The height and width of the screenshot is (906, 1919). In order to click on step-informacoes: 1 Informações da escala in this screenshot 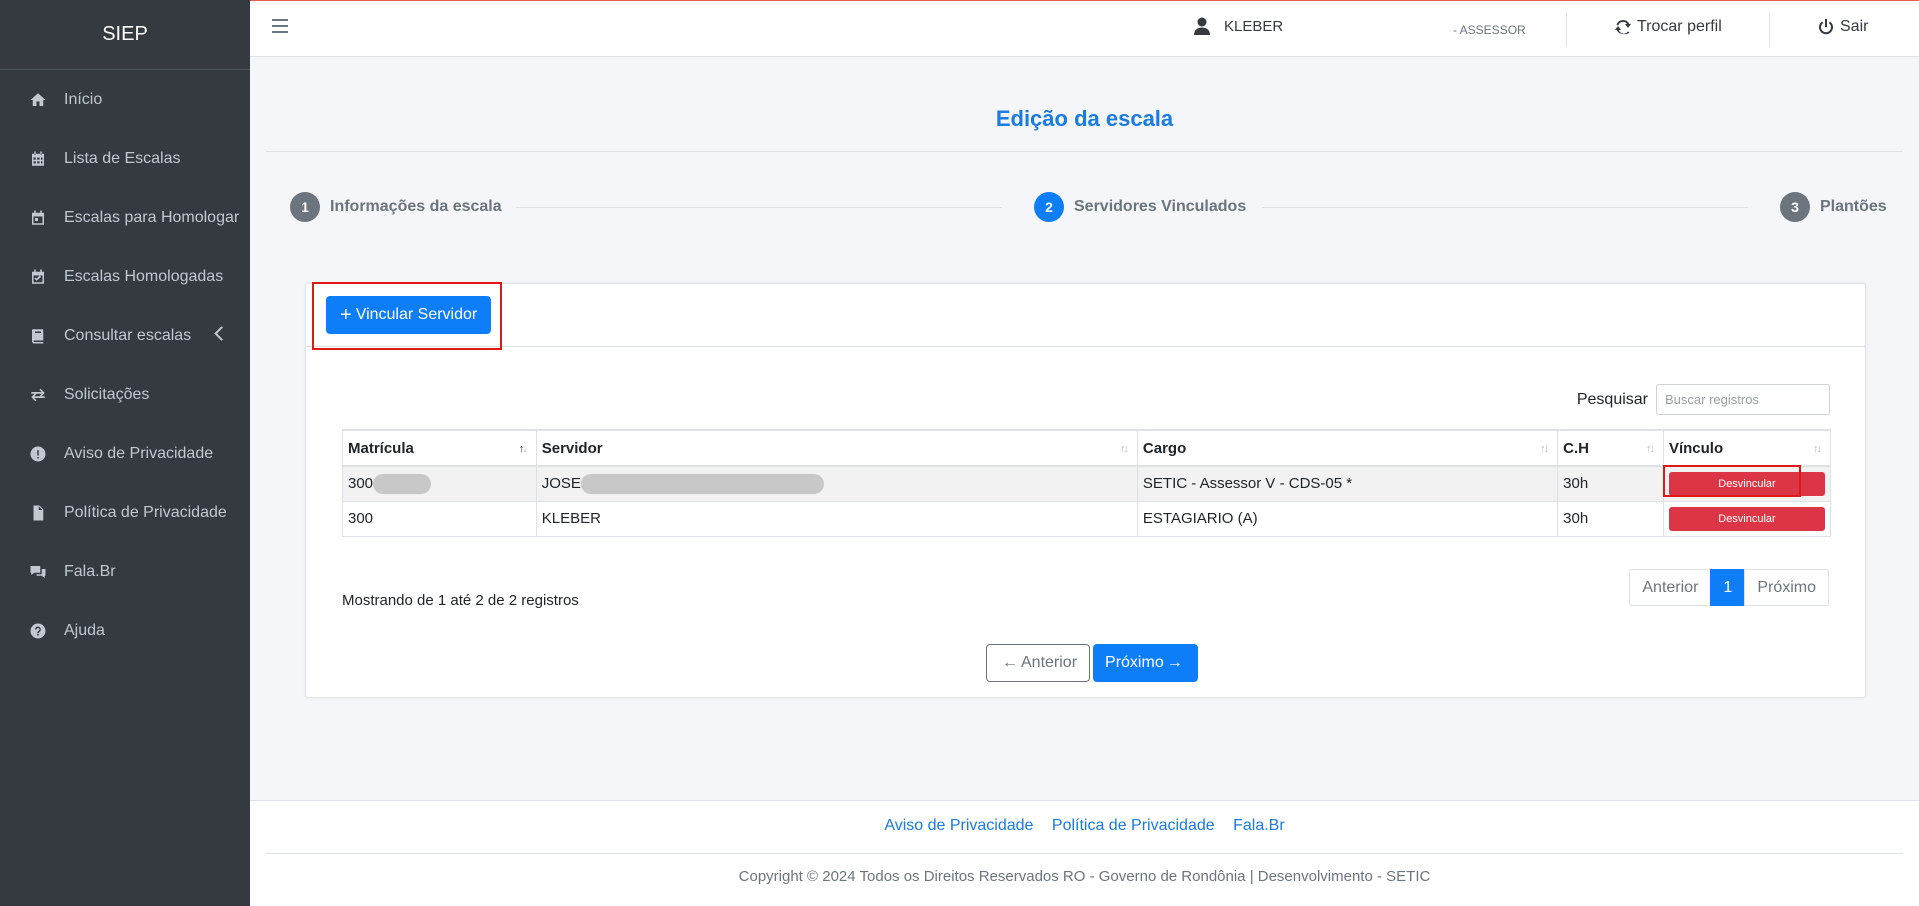, I will do `click(396, 207)`.